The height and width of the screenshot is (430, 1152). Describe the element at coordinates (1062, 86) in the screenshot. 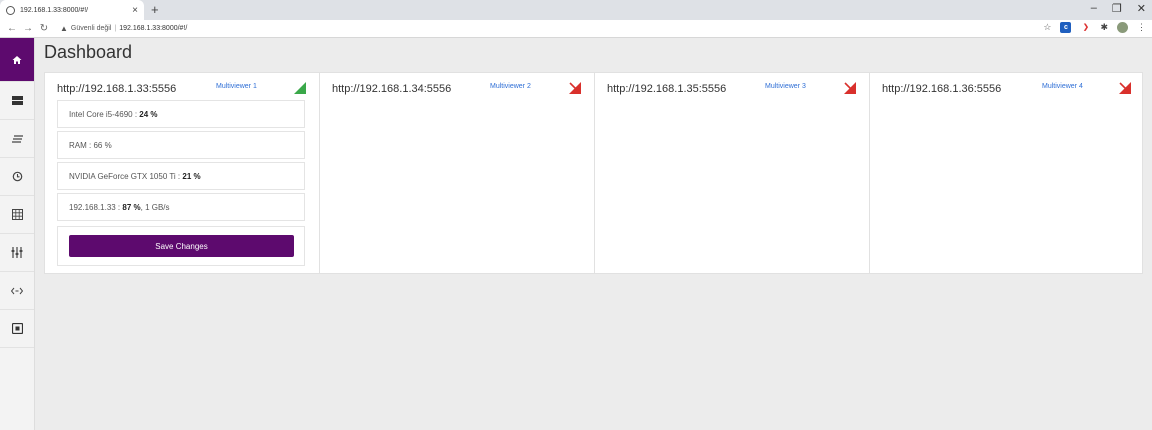

I see `multiviewer-link: Multiviewer 4` at that location.